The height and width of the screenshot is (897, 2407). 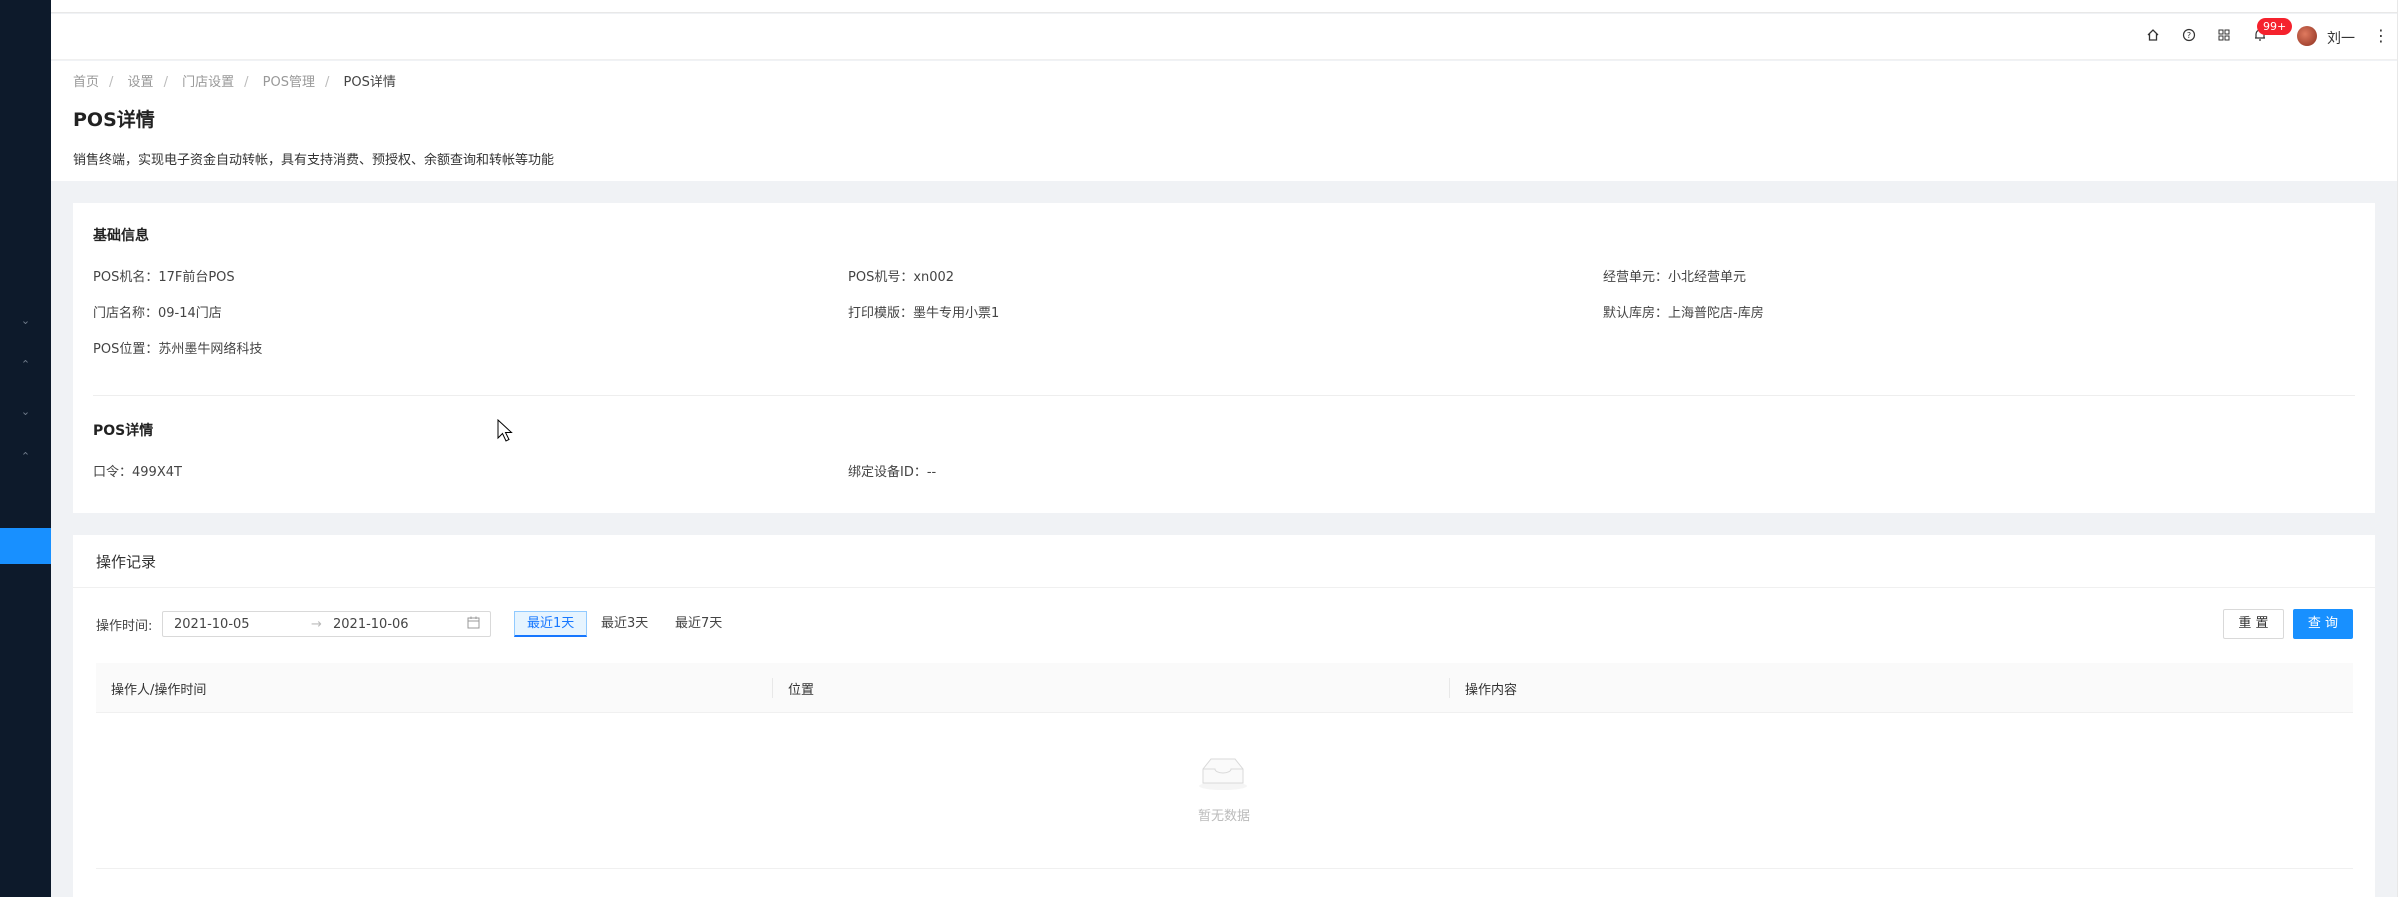 What do you see at coordinates (208, 82) in the screenshot?
I see `breadcrumb-store-settings: 门店设置` at bounding box center [208, 82].